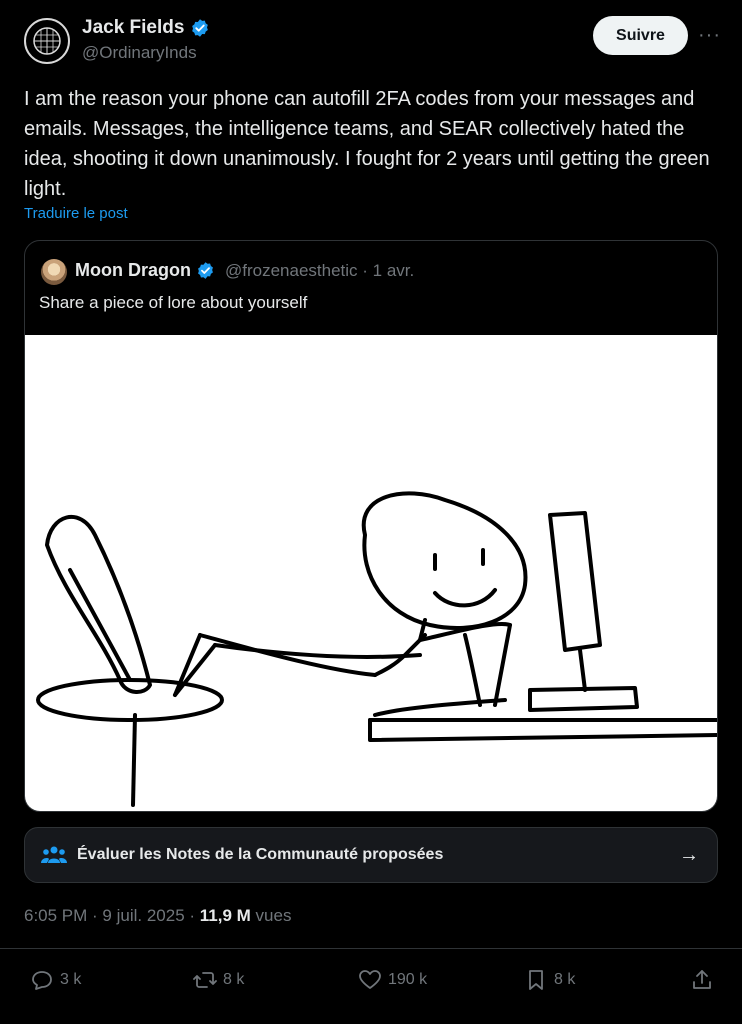  What do you see at coordinates (271, 915) in the screenshot?
I see `views-label: vues` at bounding box center [271, 915].